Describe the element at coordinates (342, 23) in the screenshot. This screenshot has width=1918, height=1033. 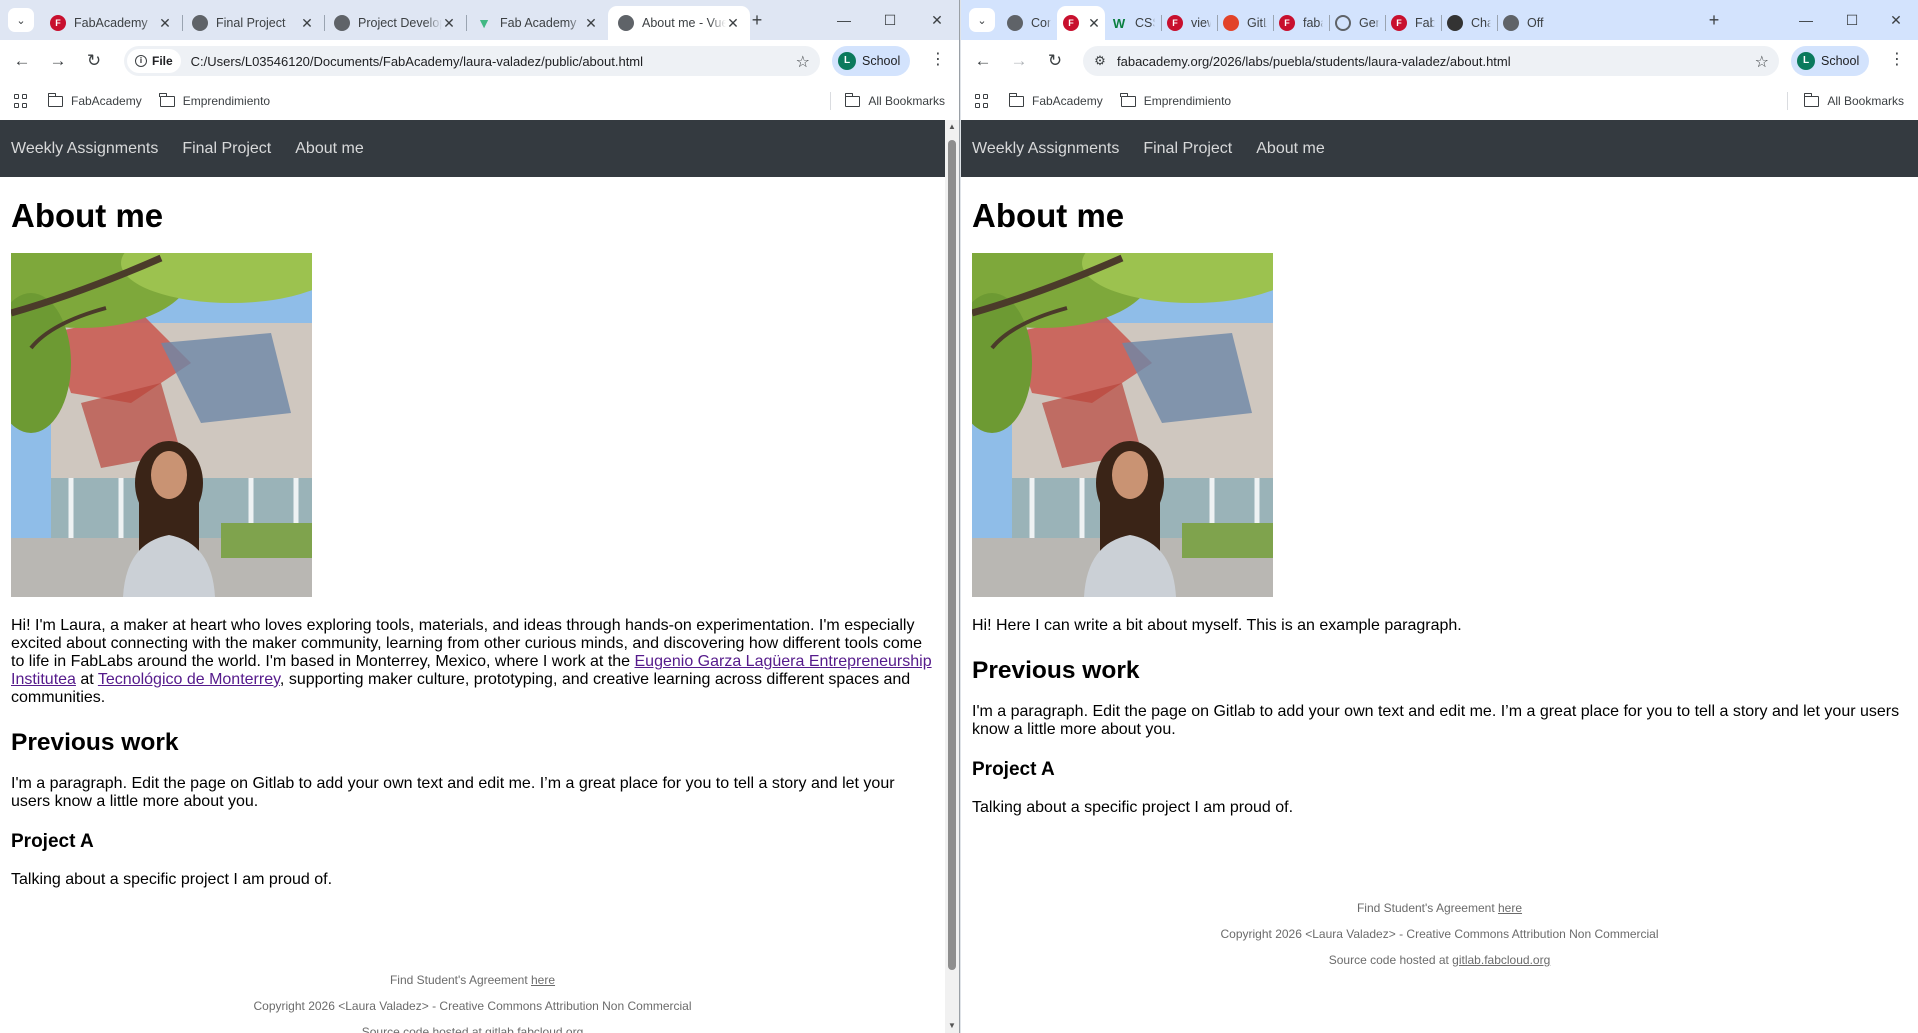
I see `globe-icon` at that location.